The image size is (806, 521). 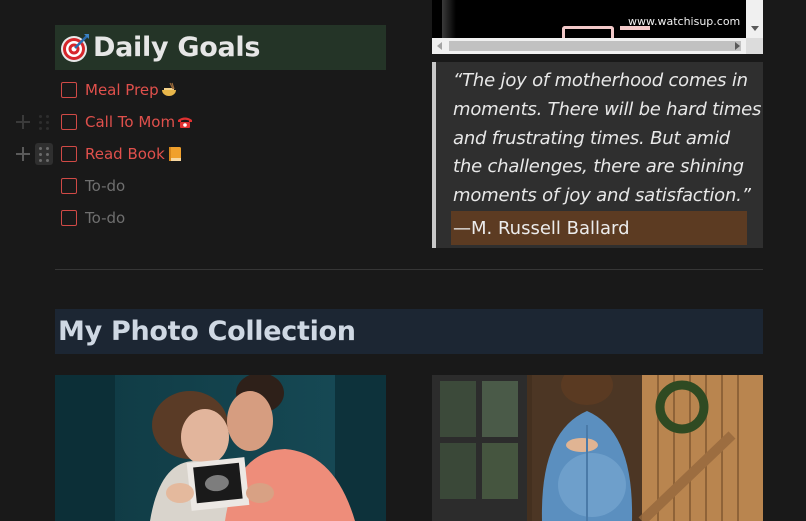 What do you see at coordinates (34, 154) in the screenshot?
I see `row-handle-read-book` at bounding box center [34, 154].